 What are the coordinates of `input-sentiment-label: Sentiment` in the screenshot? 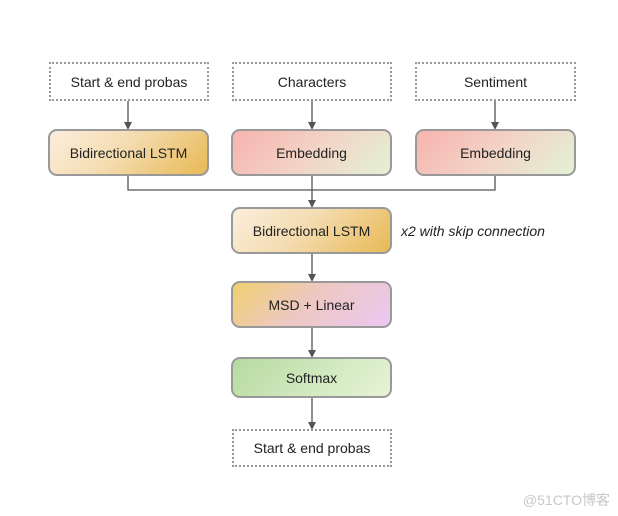 It's located at (495, 81).